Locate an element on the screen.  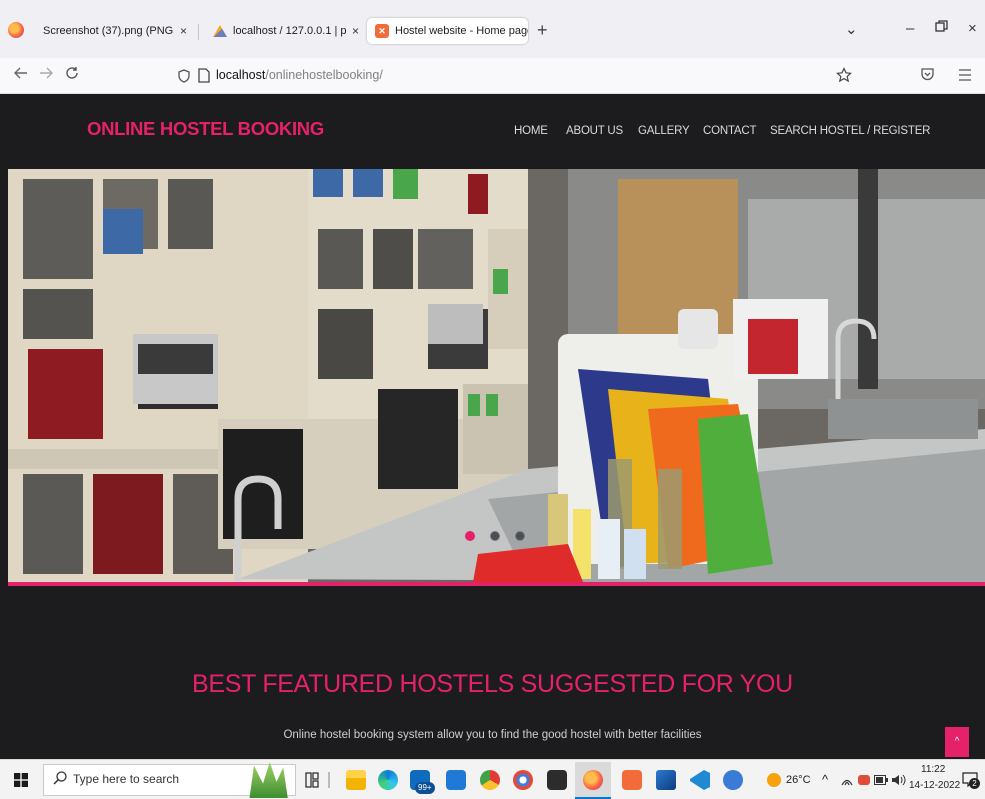
back-button is located at coordinates (21, 75).